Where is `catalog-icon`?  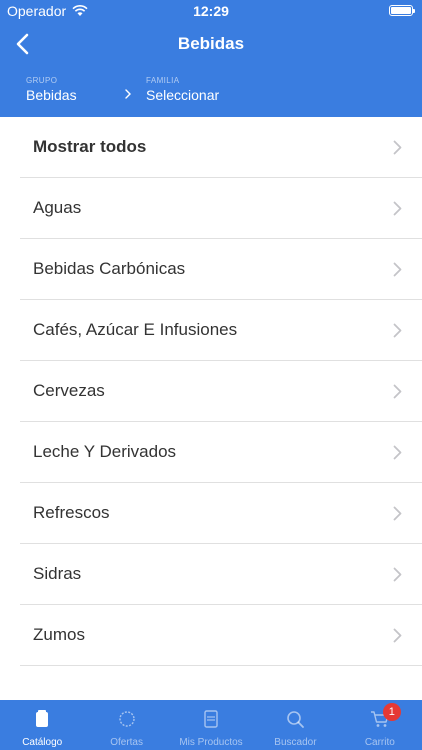 catalog-icon is located at coordinates (42, 718).